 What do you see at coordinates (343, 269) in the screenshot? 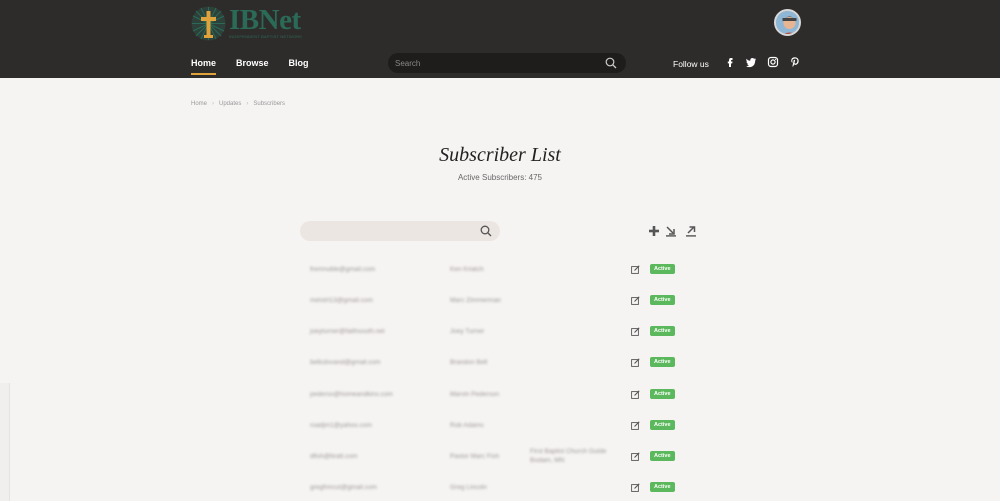
I see `subscriber-email: fremnuble@gmail.com` at bounding box center [343, 269].